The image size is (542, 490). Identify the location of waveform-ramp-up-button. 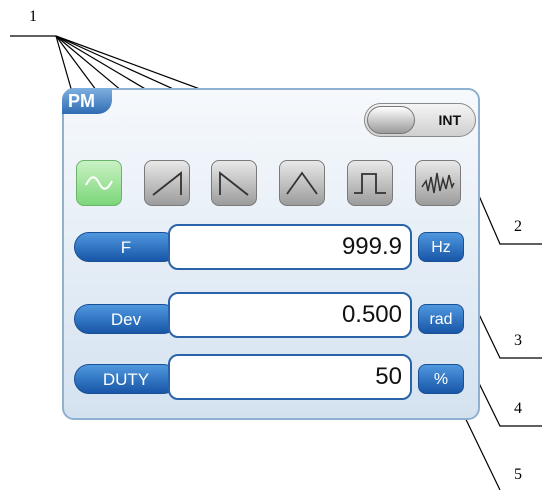
(167, 183).